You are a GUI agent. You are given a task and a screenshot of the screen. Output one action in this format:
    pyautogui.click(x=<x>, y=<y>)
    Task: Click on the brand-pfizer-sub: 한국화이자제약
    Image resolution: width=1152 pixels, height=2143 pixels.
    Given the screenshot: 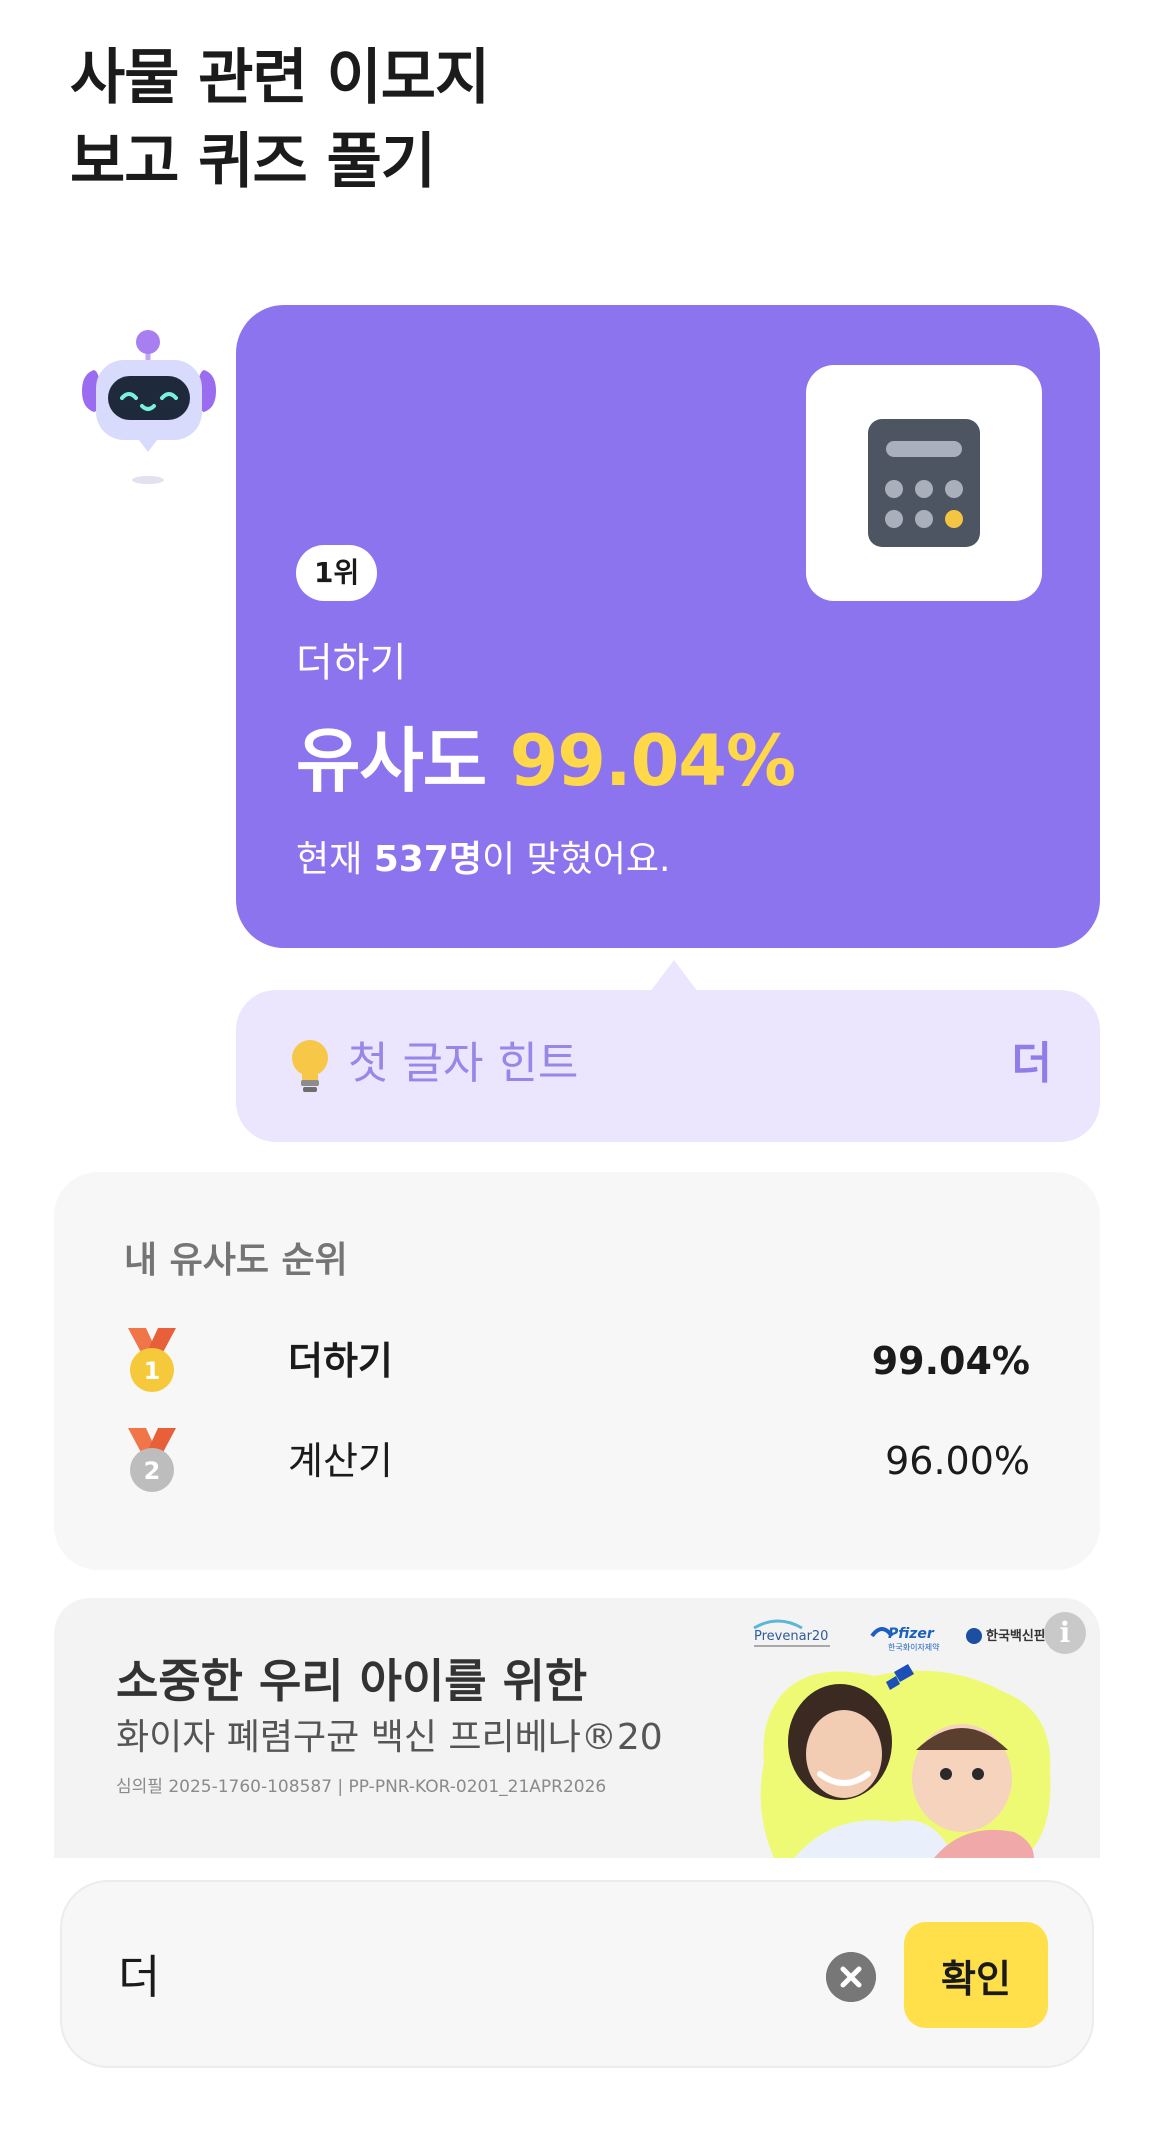 What is the action you would take?
    pyautogui.click(x=914, y=1647)
    